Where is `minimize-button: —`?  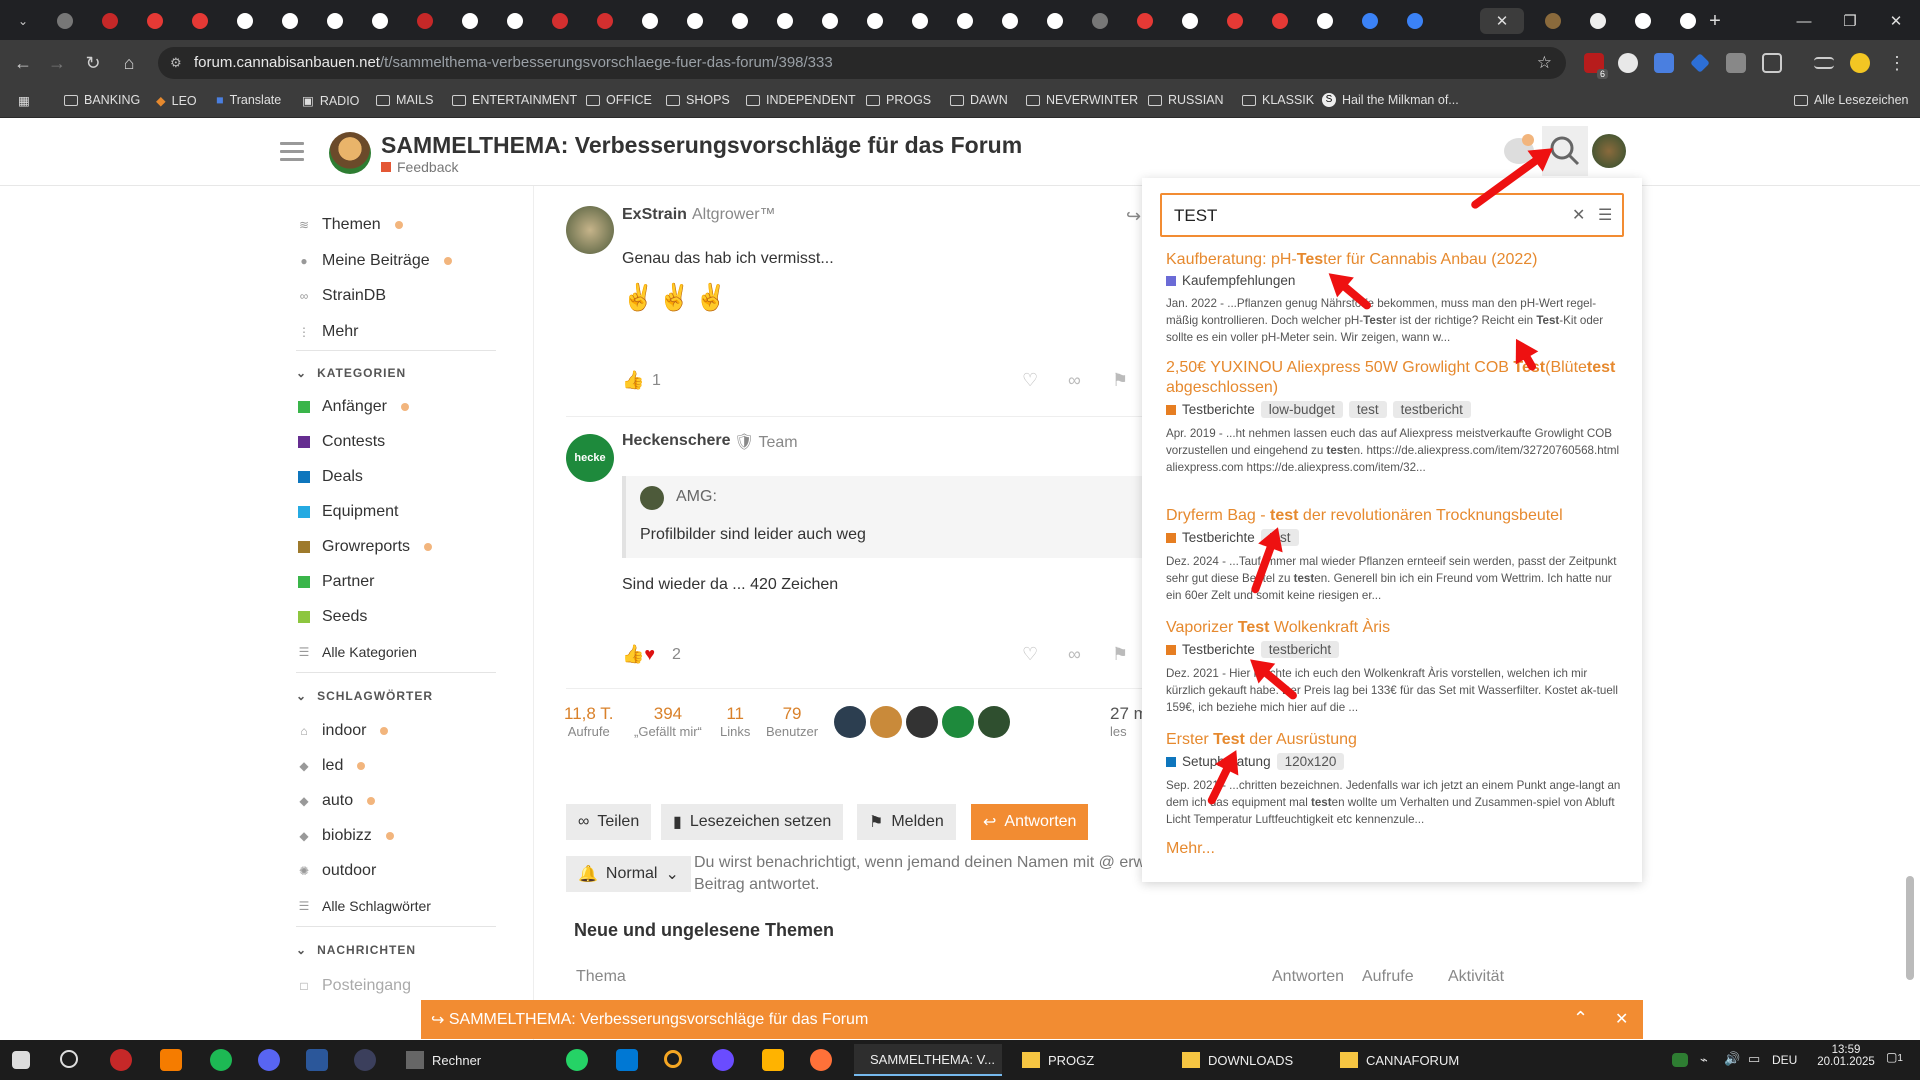 minimize-button: — is located at coordinates (1804, 21).